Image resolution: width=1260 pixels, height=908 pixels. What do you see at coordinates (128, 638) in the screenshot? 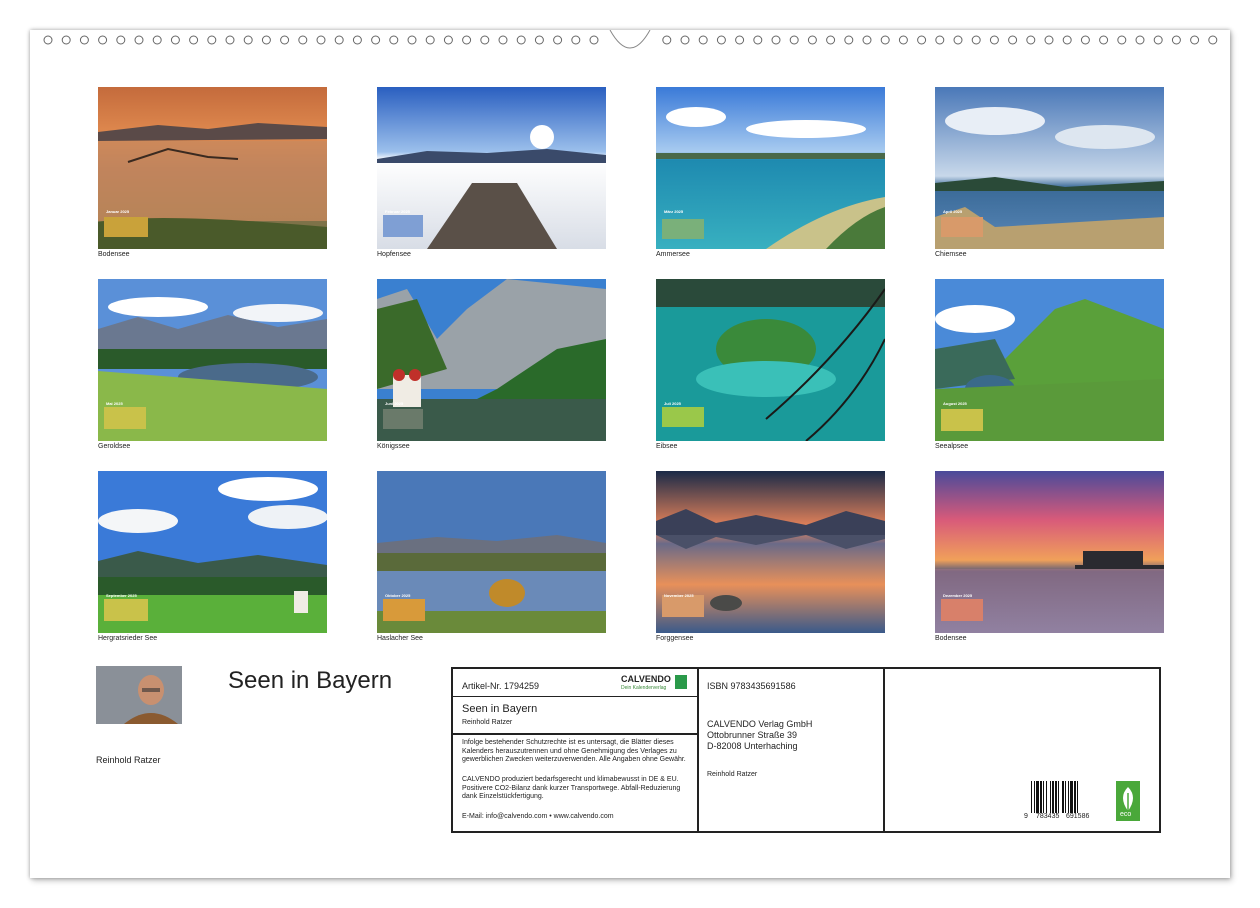
I see `caption-9: Hergratsrieder See` at bounding box center [128, 638].